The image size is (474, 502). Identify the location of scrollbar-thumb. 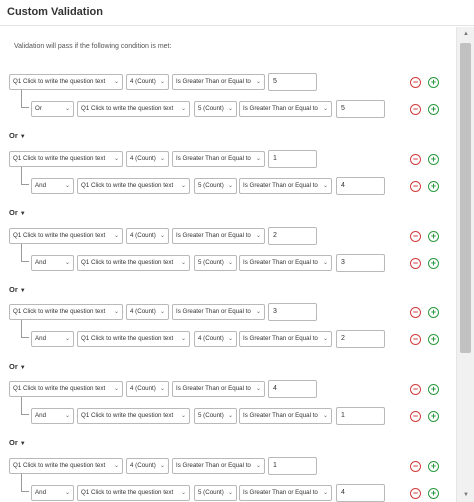
(465, 198).